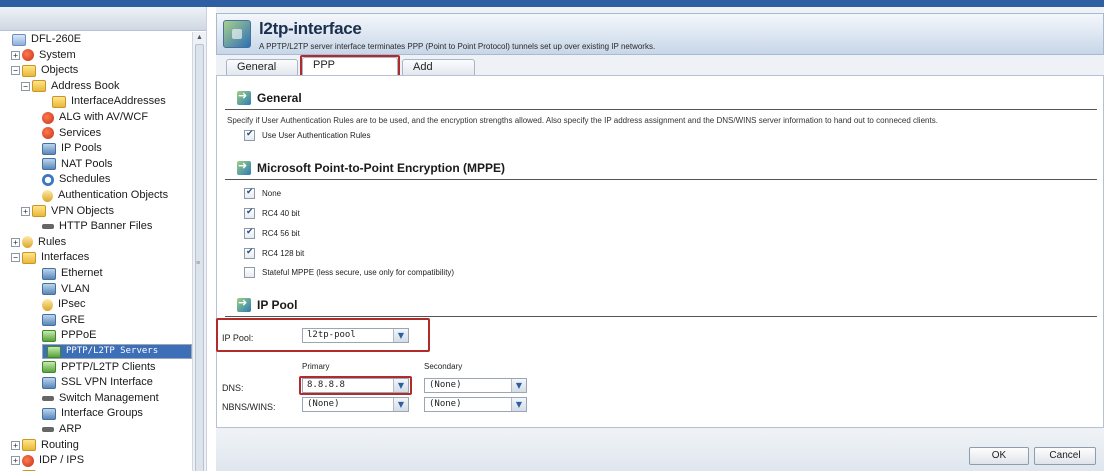  Describe the element at coordinates (101, 398) in the screenshot. I see `tree-item: Switch Management` at that location.